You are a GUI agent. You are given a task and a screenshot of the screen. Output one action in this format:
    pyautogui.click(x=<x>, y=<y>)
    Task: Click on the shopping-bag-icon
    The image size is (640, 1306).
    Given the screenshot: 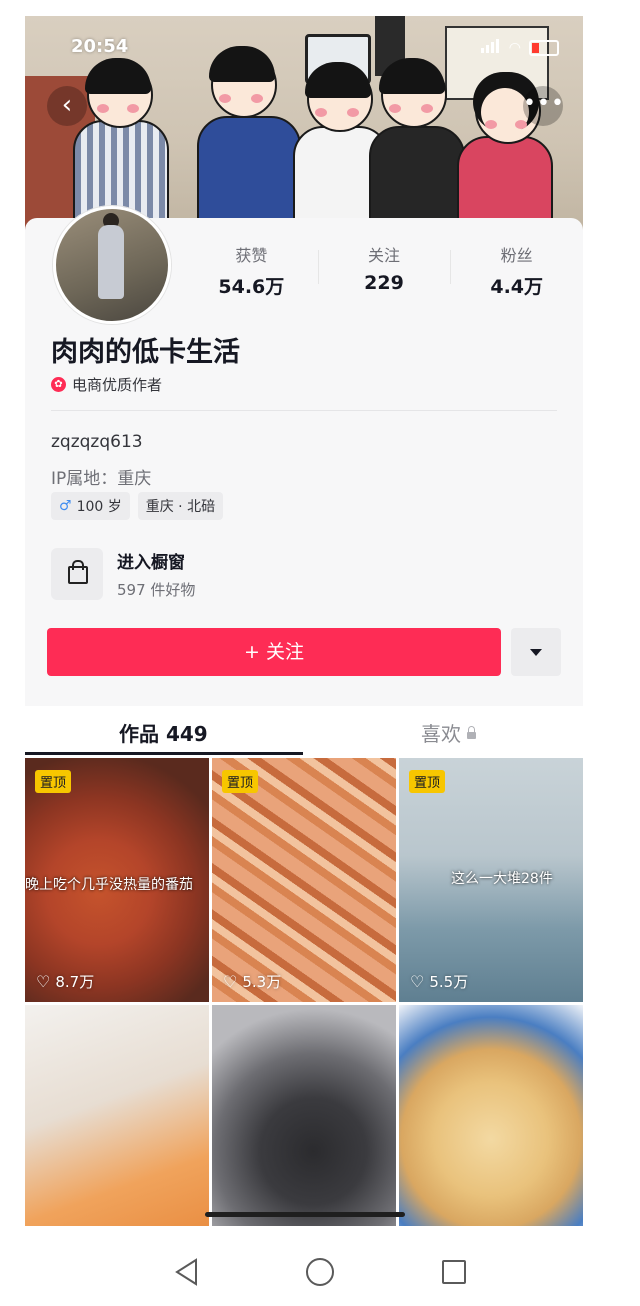 What is the action you would take?
    pyautogui.click(x=77, y=574)
    